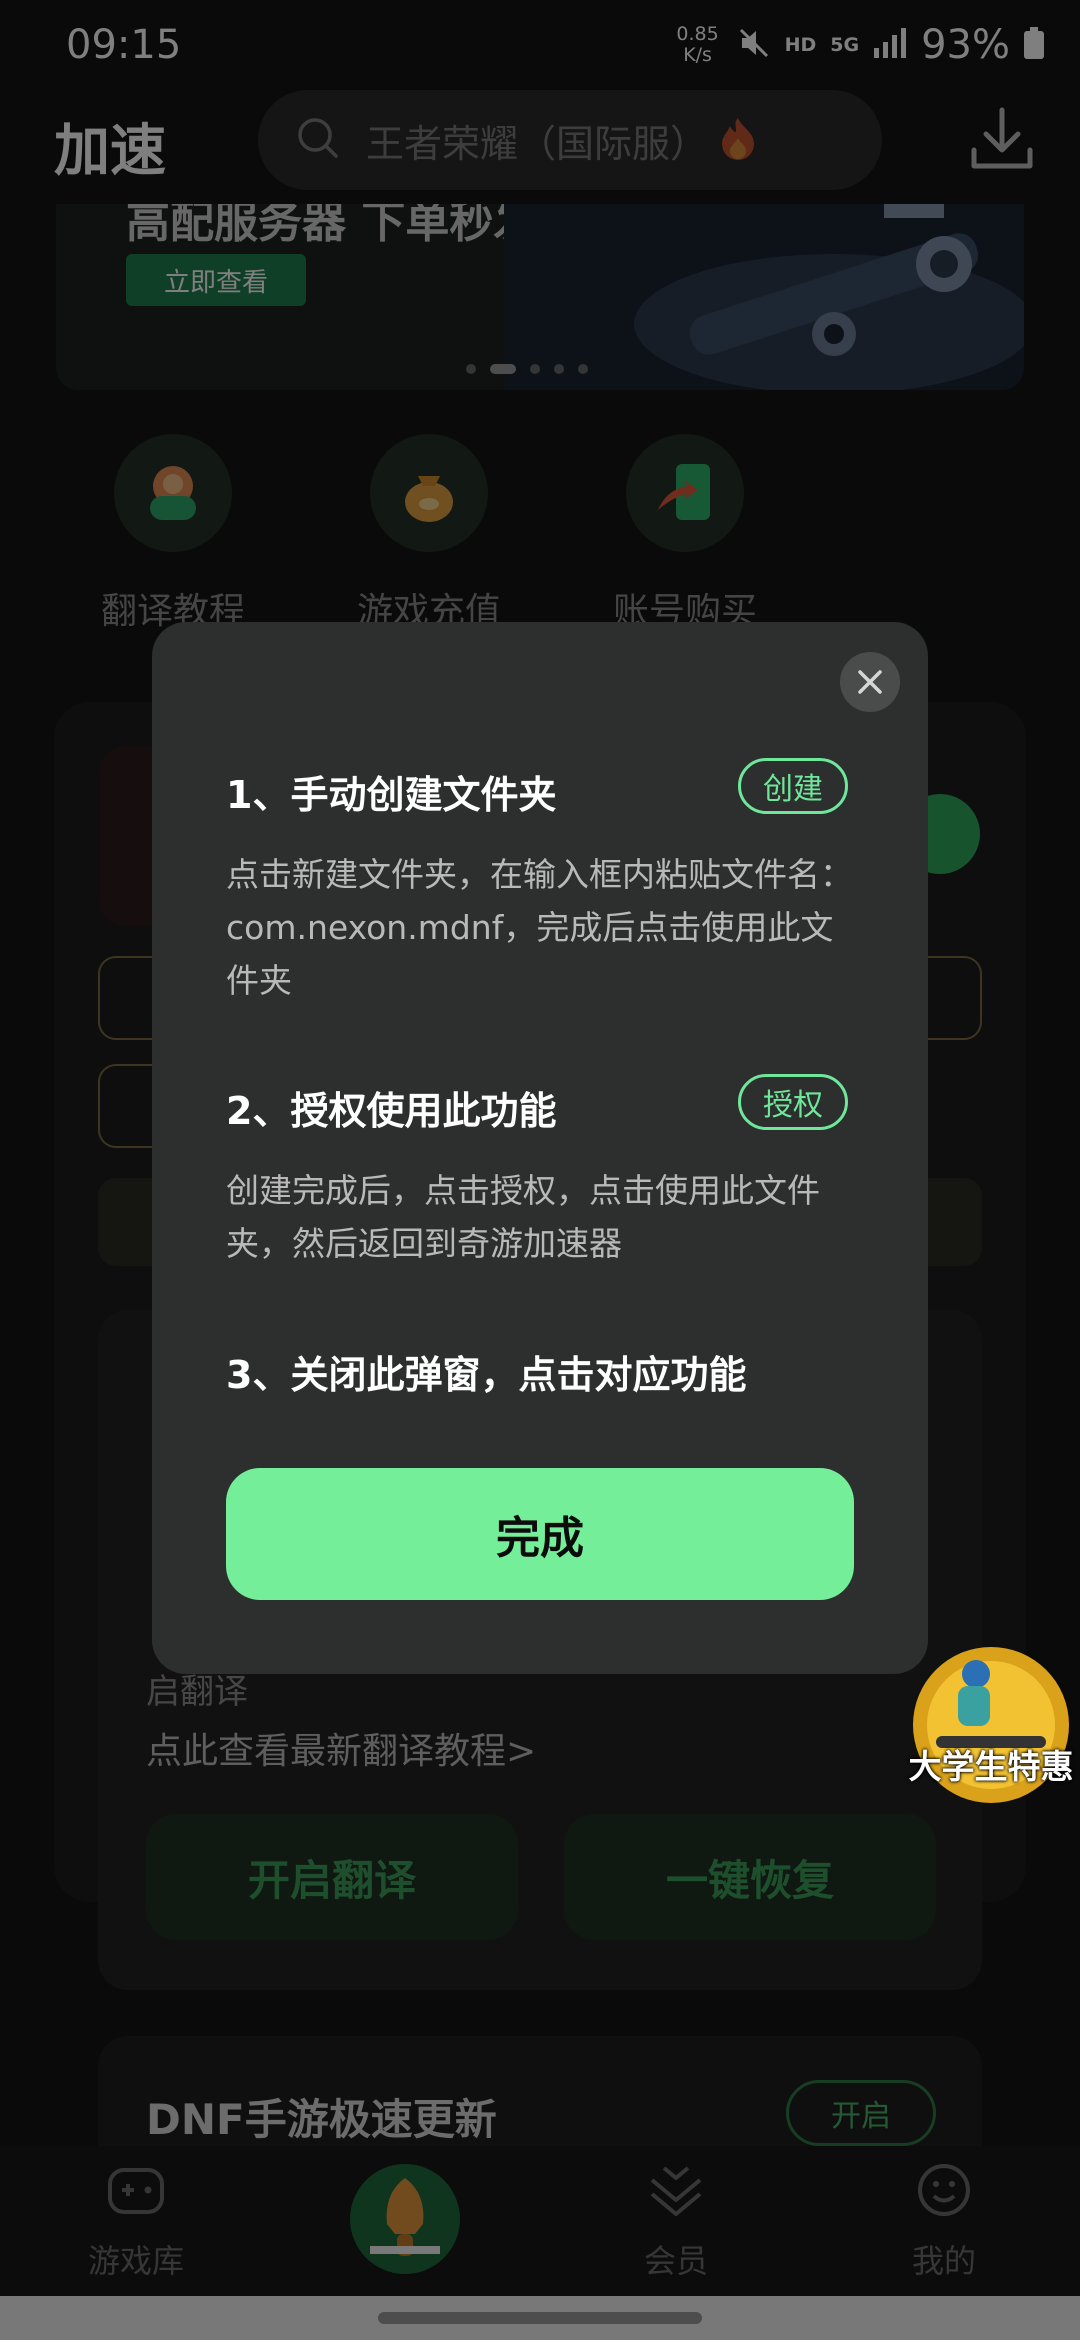  Describe the element at coordinates (391, 1111) in the screenshot. I see `step2-title: 2、授权使用此功能` at that location.